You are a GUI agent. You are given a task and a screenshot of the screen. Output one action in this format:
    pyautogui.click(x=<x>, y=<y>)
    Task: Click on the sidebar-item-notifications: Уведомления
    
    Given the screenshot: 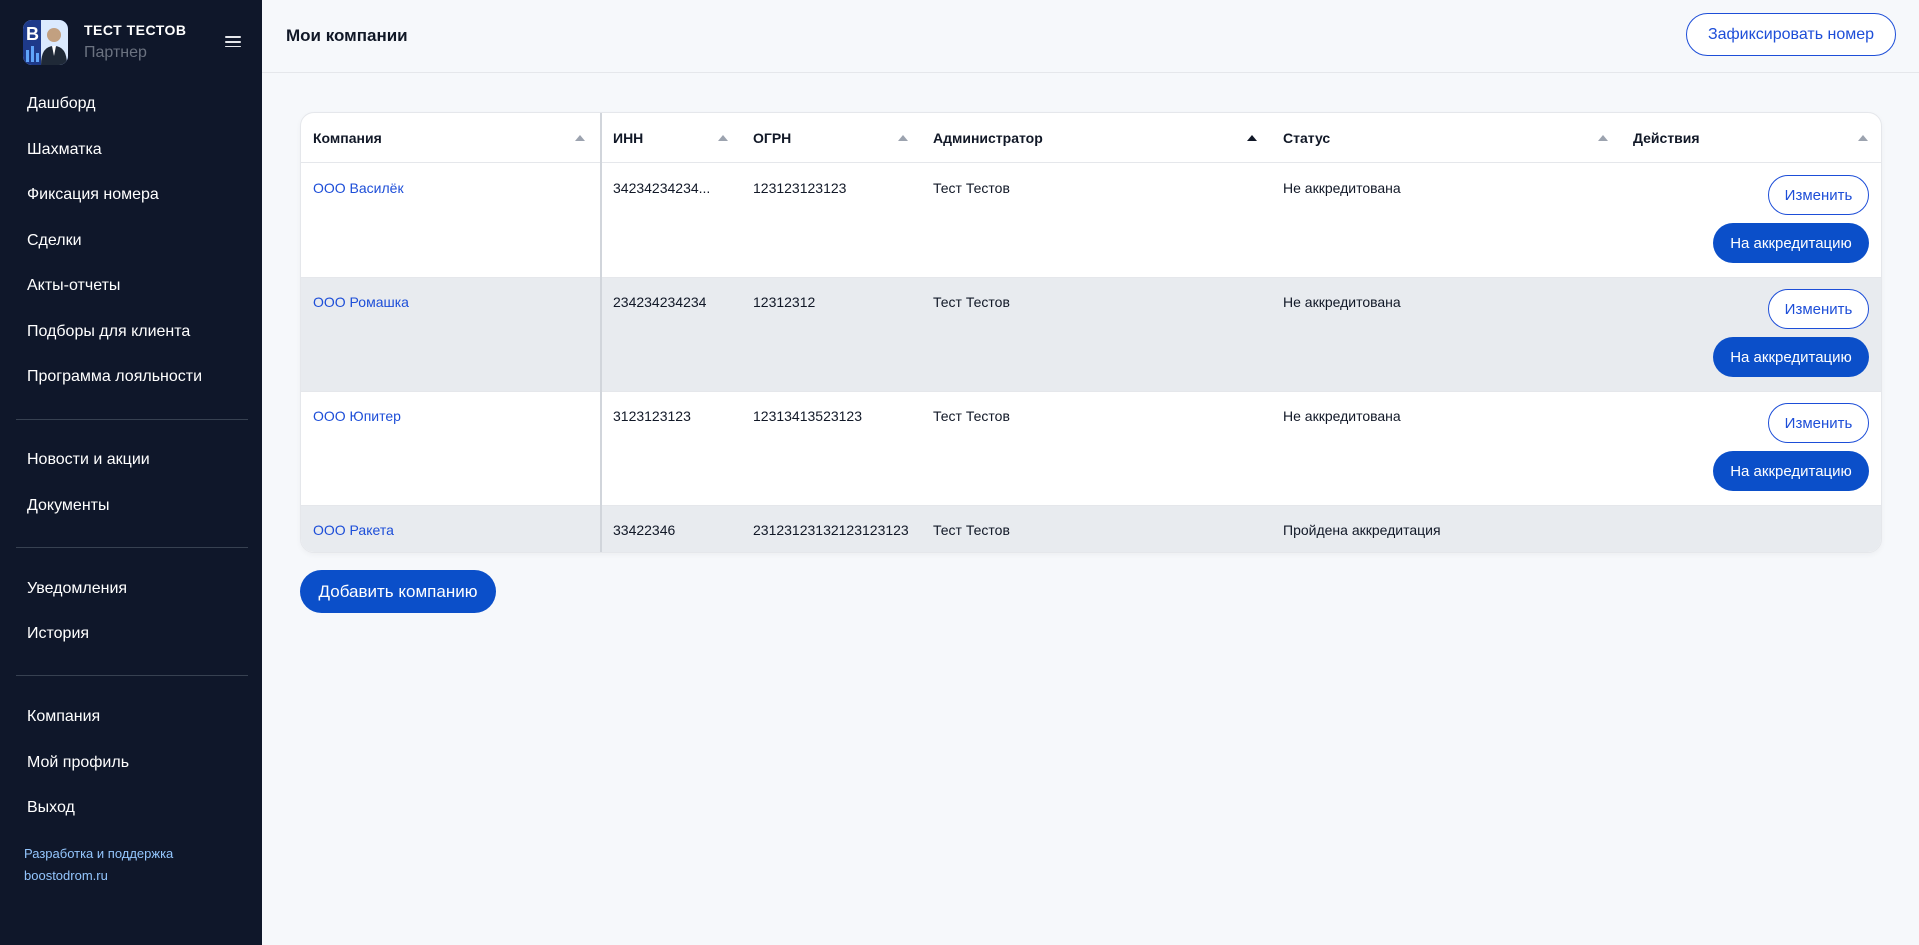 What is the action you would take?
    pyautogui.click(x=77, y=589)
    